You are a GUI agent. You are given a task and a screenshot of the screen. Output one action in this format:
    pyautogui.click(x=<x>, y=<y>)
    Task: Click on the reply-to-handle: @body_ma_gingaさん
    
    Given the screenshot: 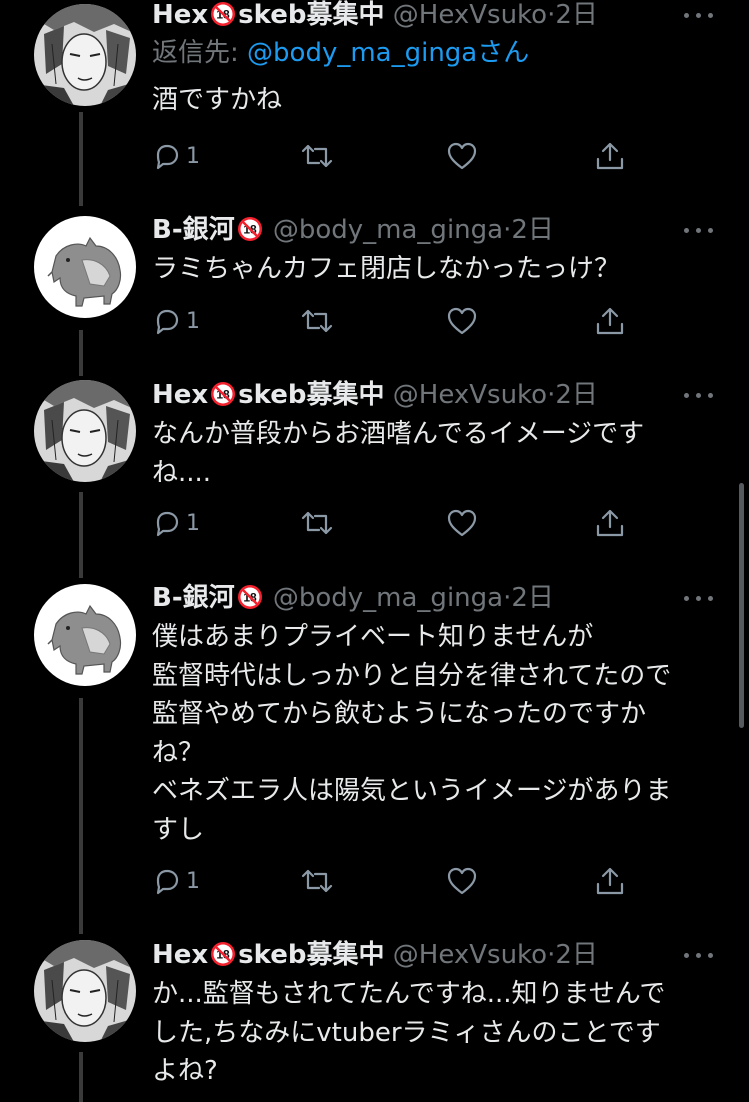 What is the action you would take?
    pyautogui.click(x=388, y=53)
    